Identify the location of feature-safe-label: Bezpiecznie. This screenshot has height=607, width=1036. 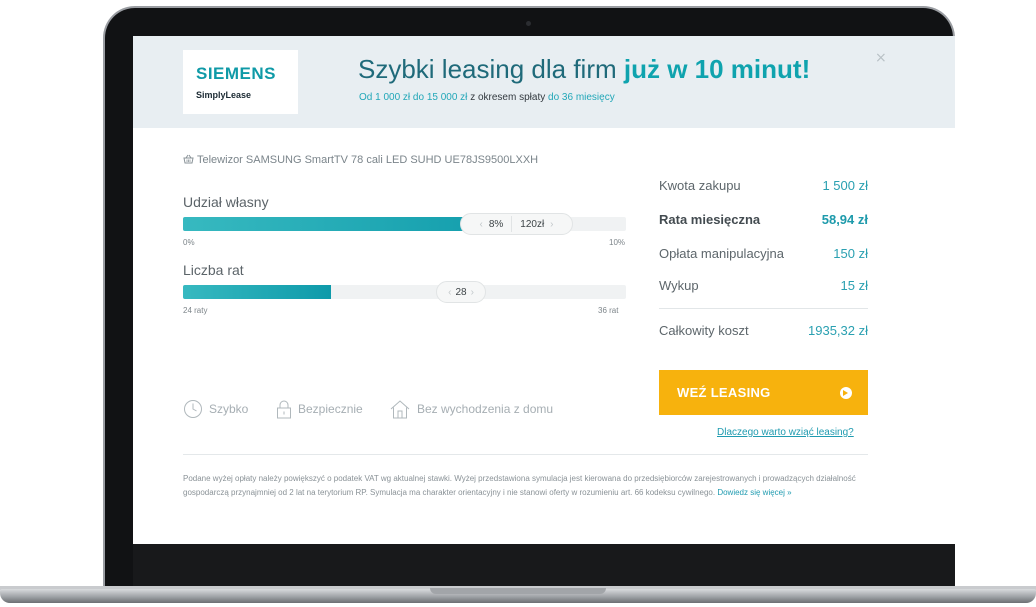
(330, 409).